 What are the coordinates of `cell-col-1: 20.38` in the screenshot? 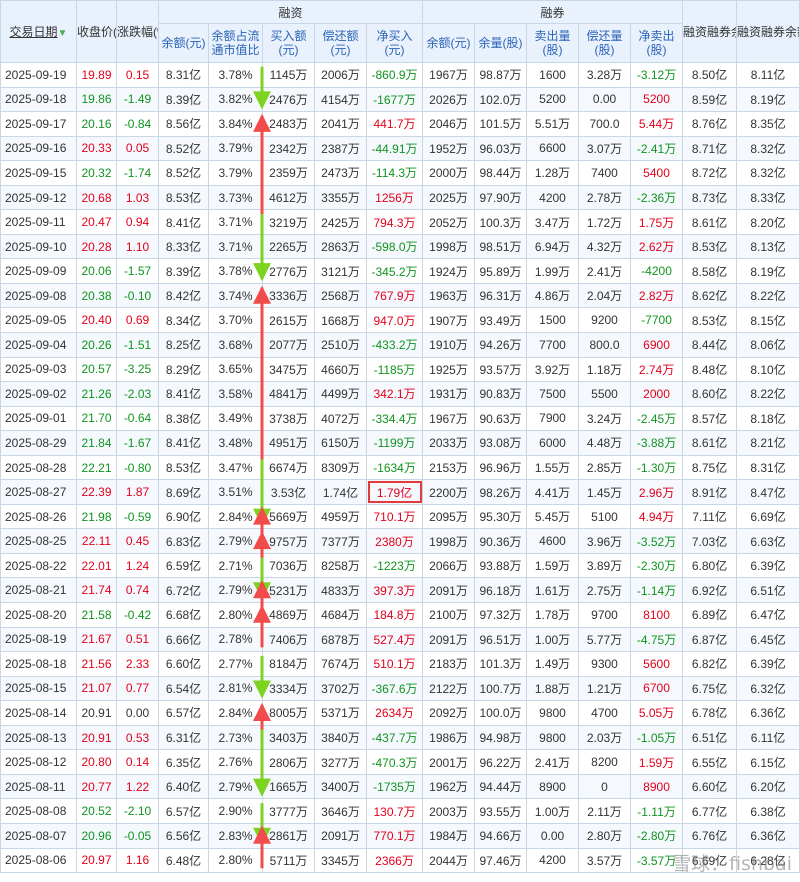 It's located at (96, 295).